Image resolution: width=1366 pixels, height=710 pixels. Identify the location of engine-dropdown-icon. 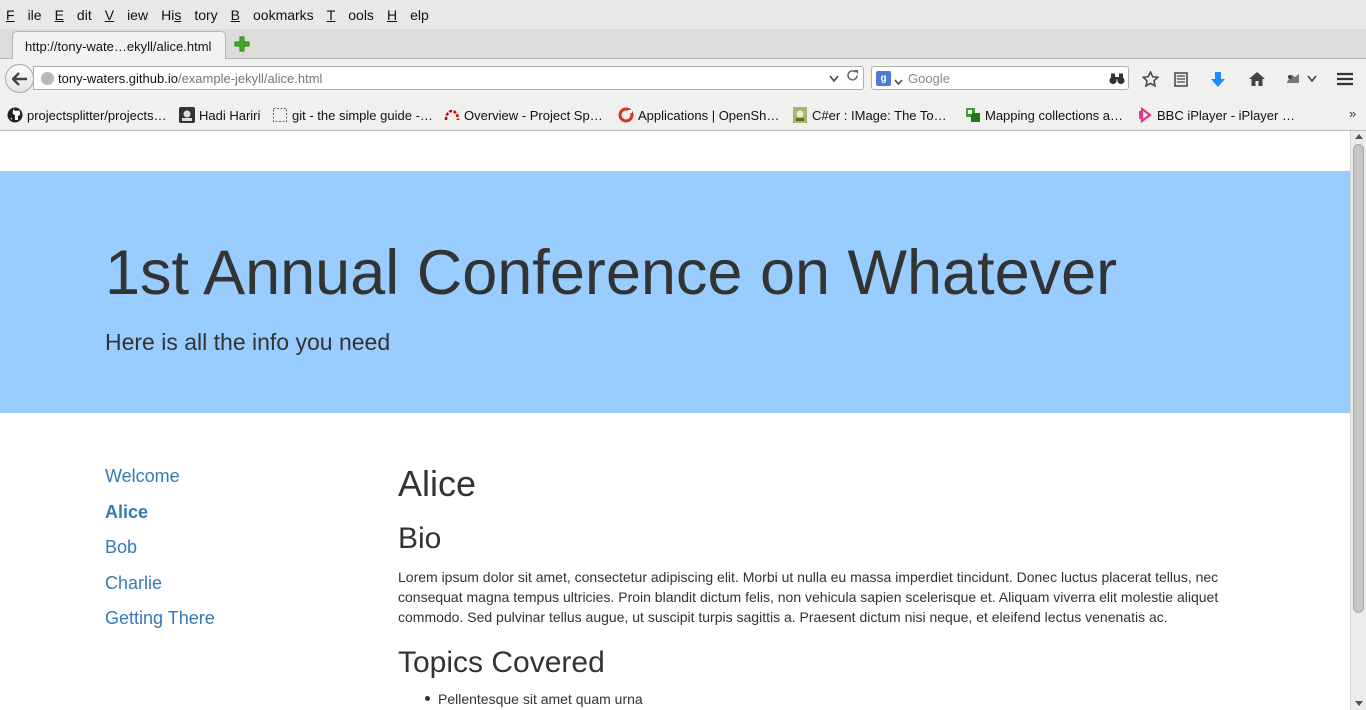
(898, 81).